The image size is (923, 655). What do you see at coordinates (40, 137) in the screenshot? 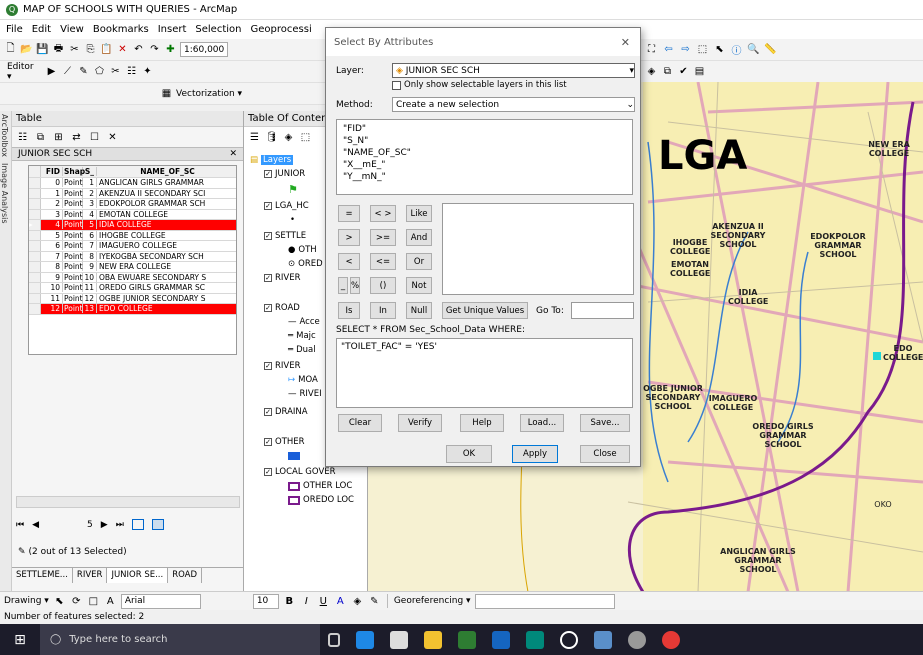
I see `related-tables-icon: ⧉` at bounding box center [40, 137].